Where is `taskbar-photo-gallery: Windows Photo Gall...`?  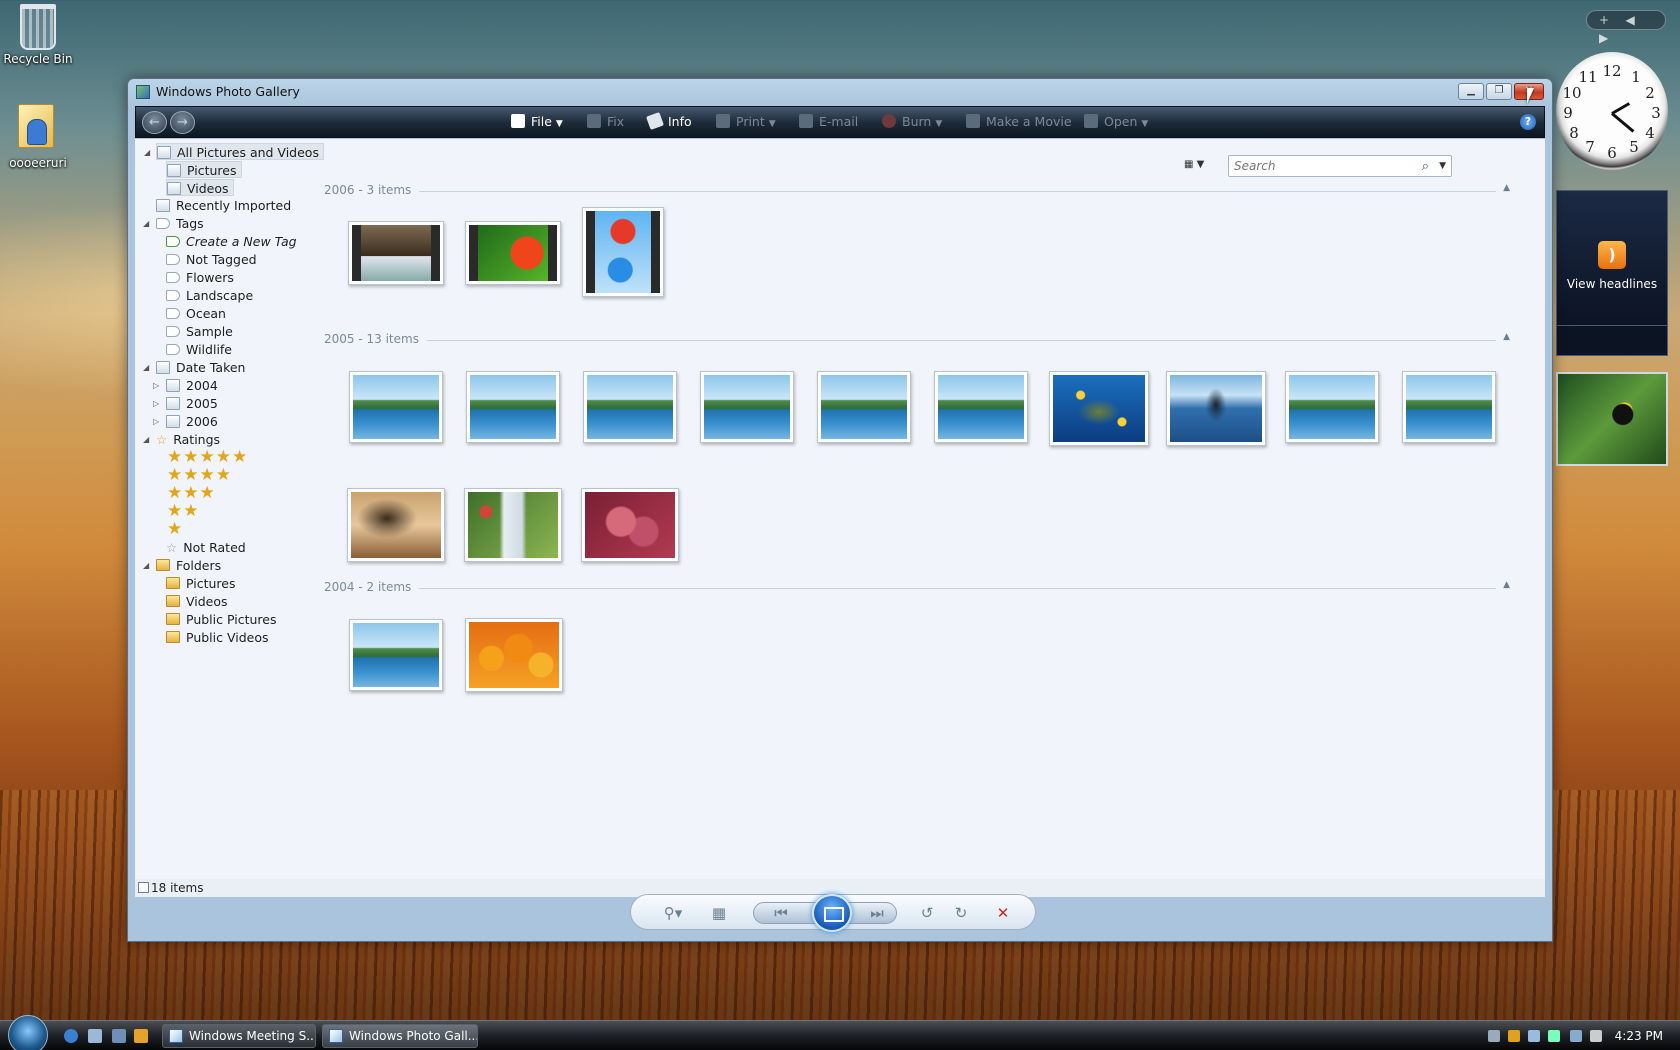
taskbar-photo-gallery: Windows Photo Gall... is located at coordinates (400, 1036).